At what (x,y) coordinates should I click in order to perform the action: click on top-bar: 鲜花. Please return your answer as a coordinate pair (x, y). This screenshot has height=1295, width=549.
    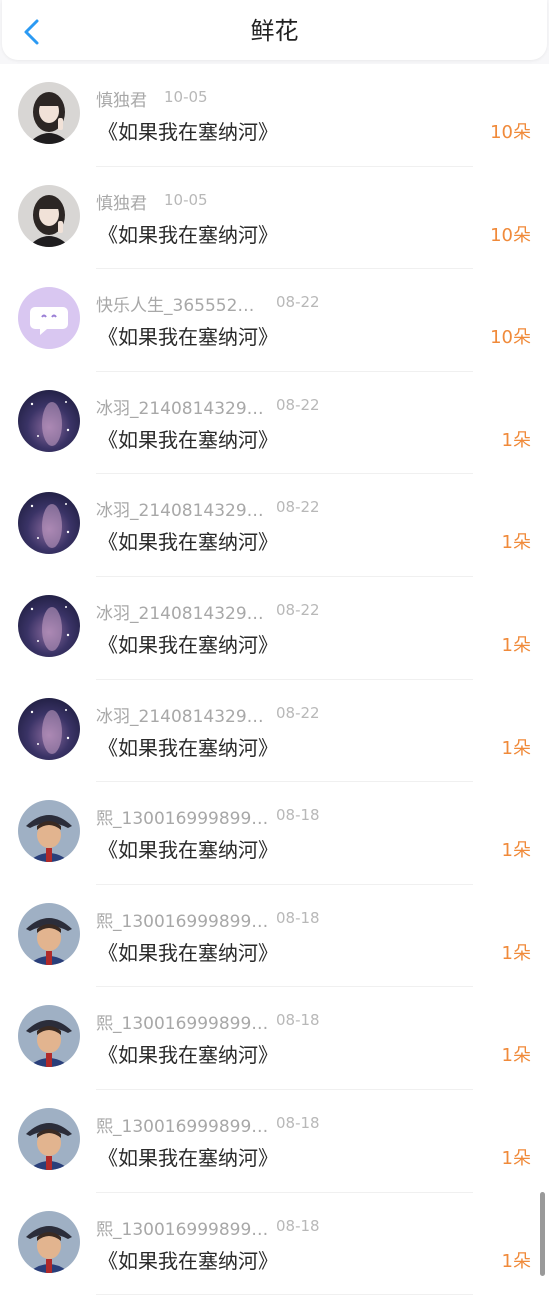
    Looking at the image, I should click on (274, 30).